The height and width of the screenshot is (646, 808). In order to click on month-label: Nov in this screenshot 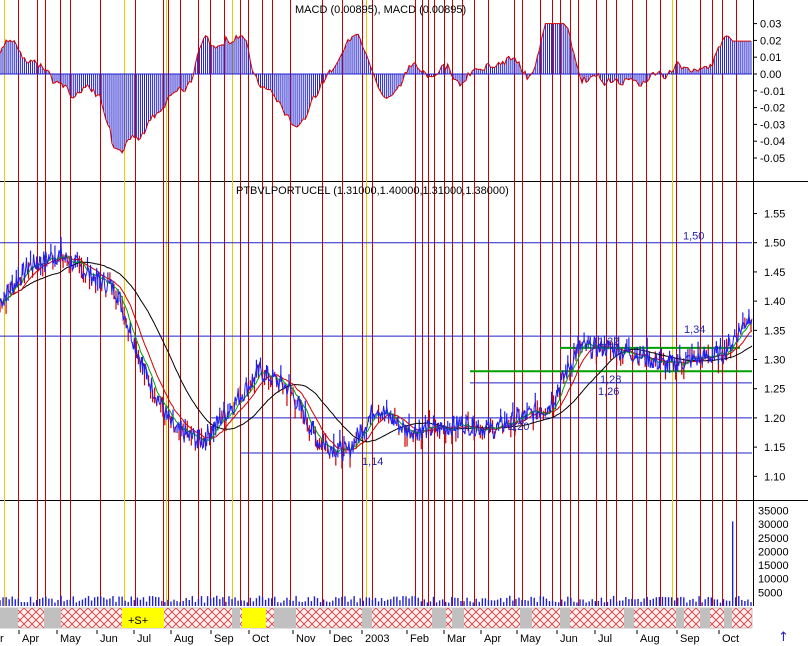, I will do `click(306, 639)`.